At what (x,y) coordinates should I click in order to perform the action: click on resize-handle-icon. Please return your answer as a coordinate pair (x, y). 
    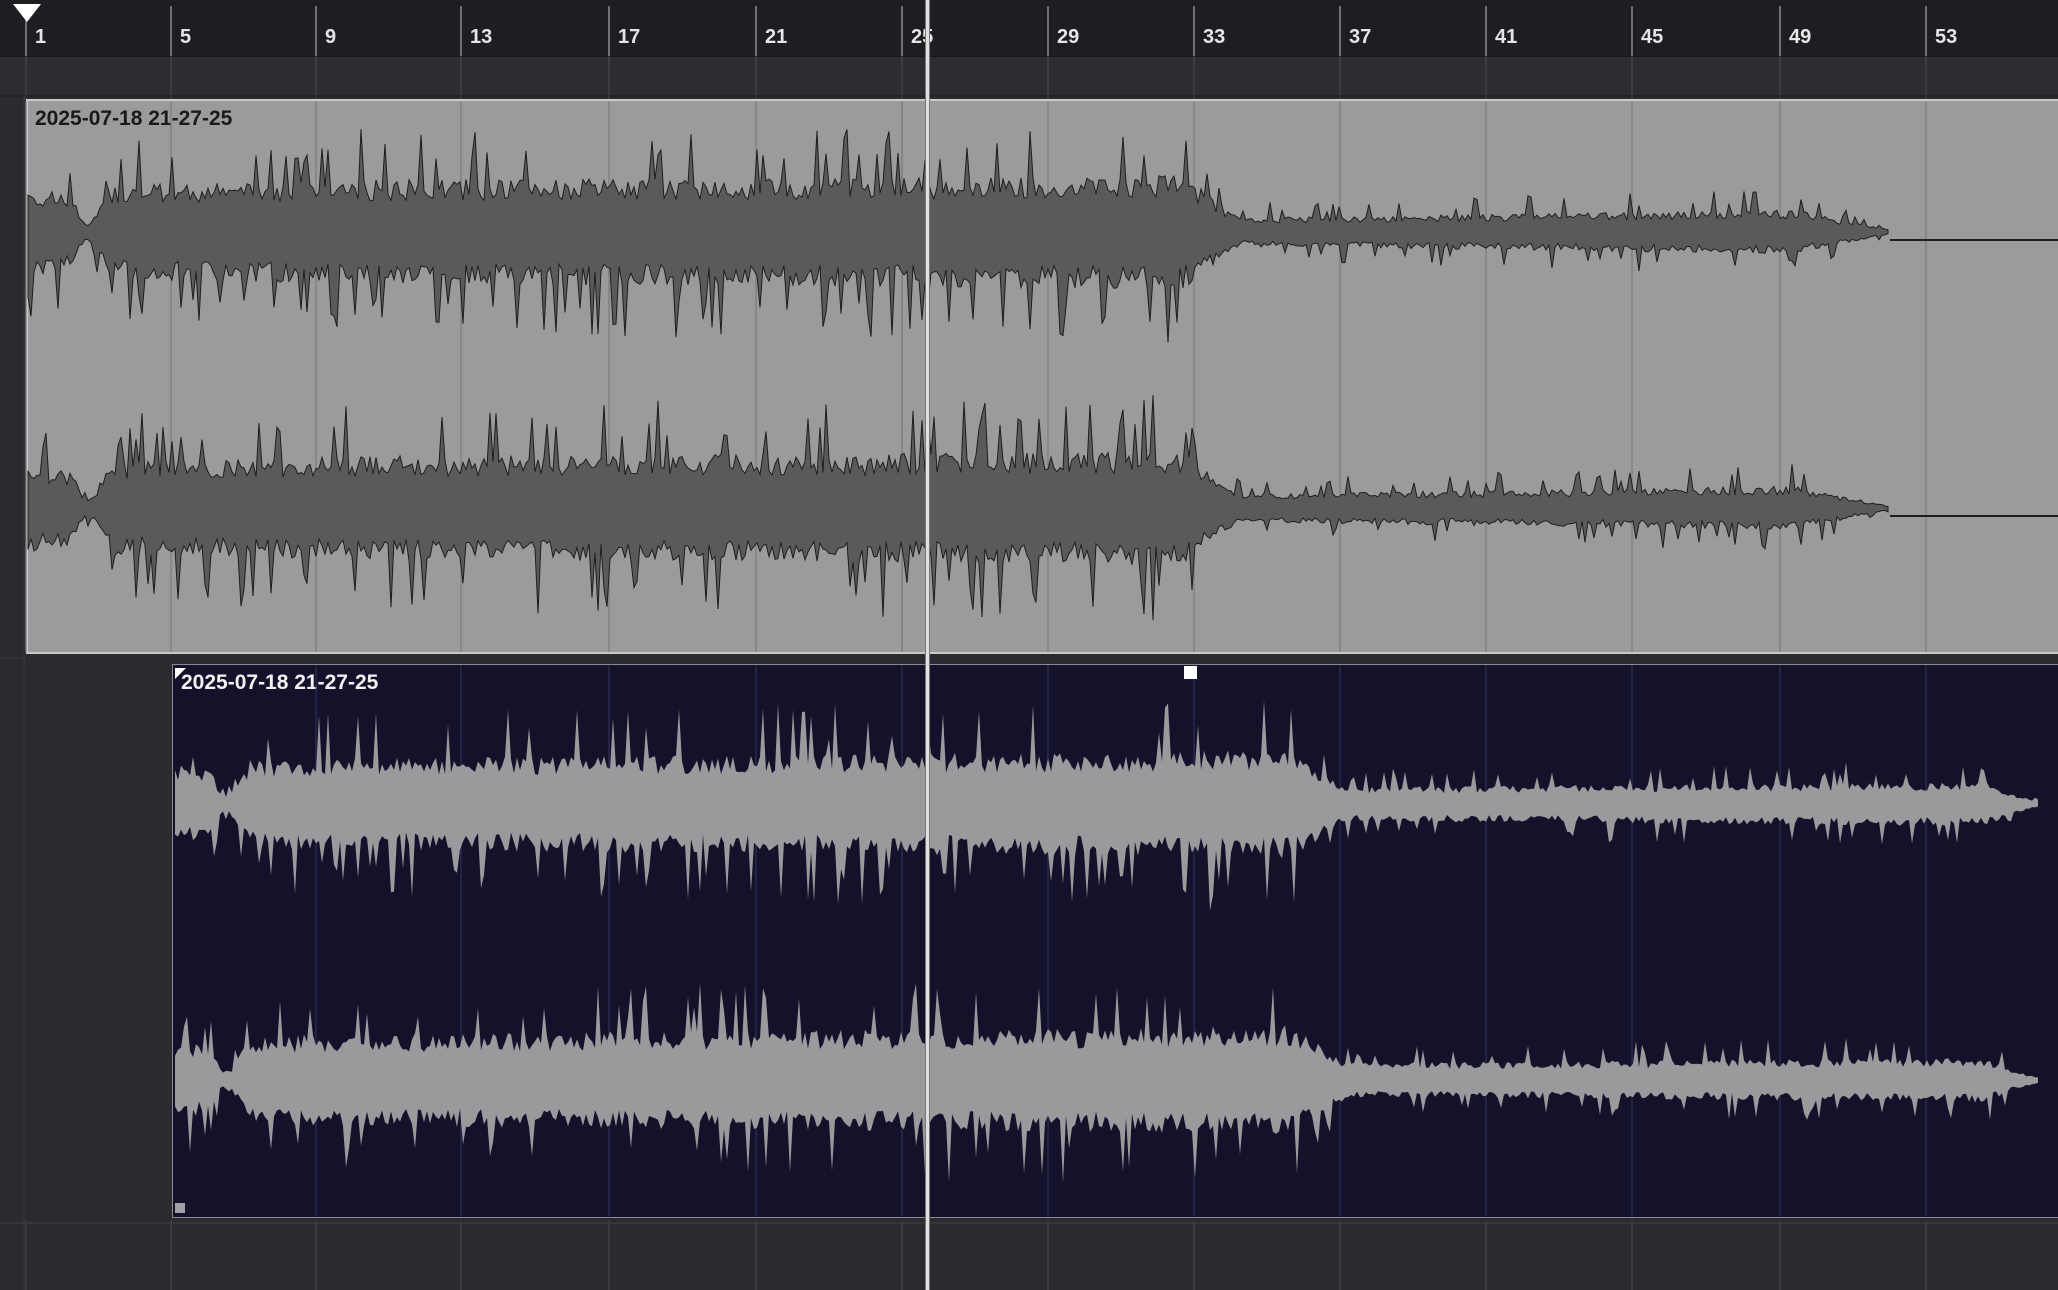
    Looking at the image, I should click on (180, 1208).